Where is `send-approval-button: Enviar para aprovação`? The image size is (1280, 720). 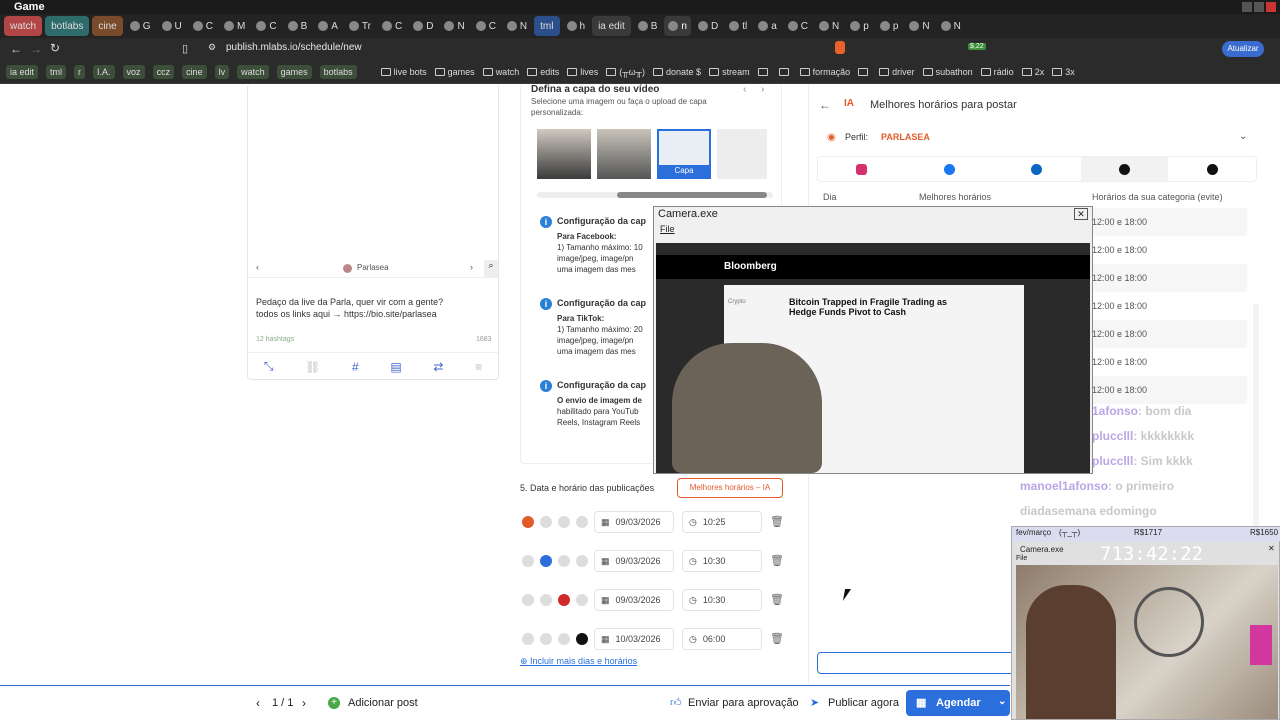 send-approval-button: Enviar para aprovação is located at coordinates (743, 703).